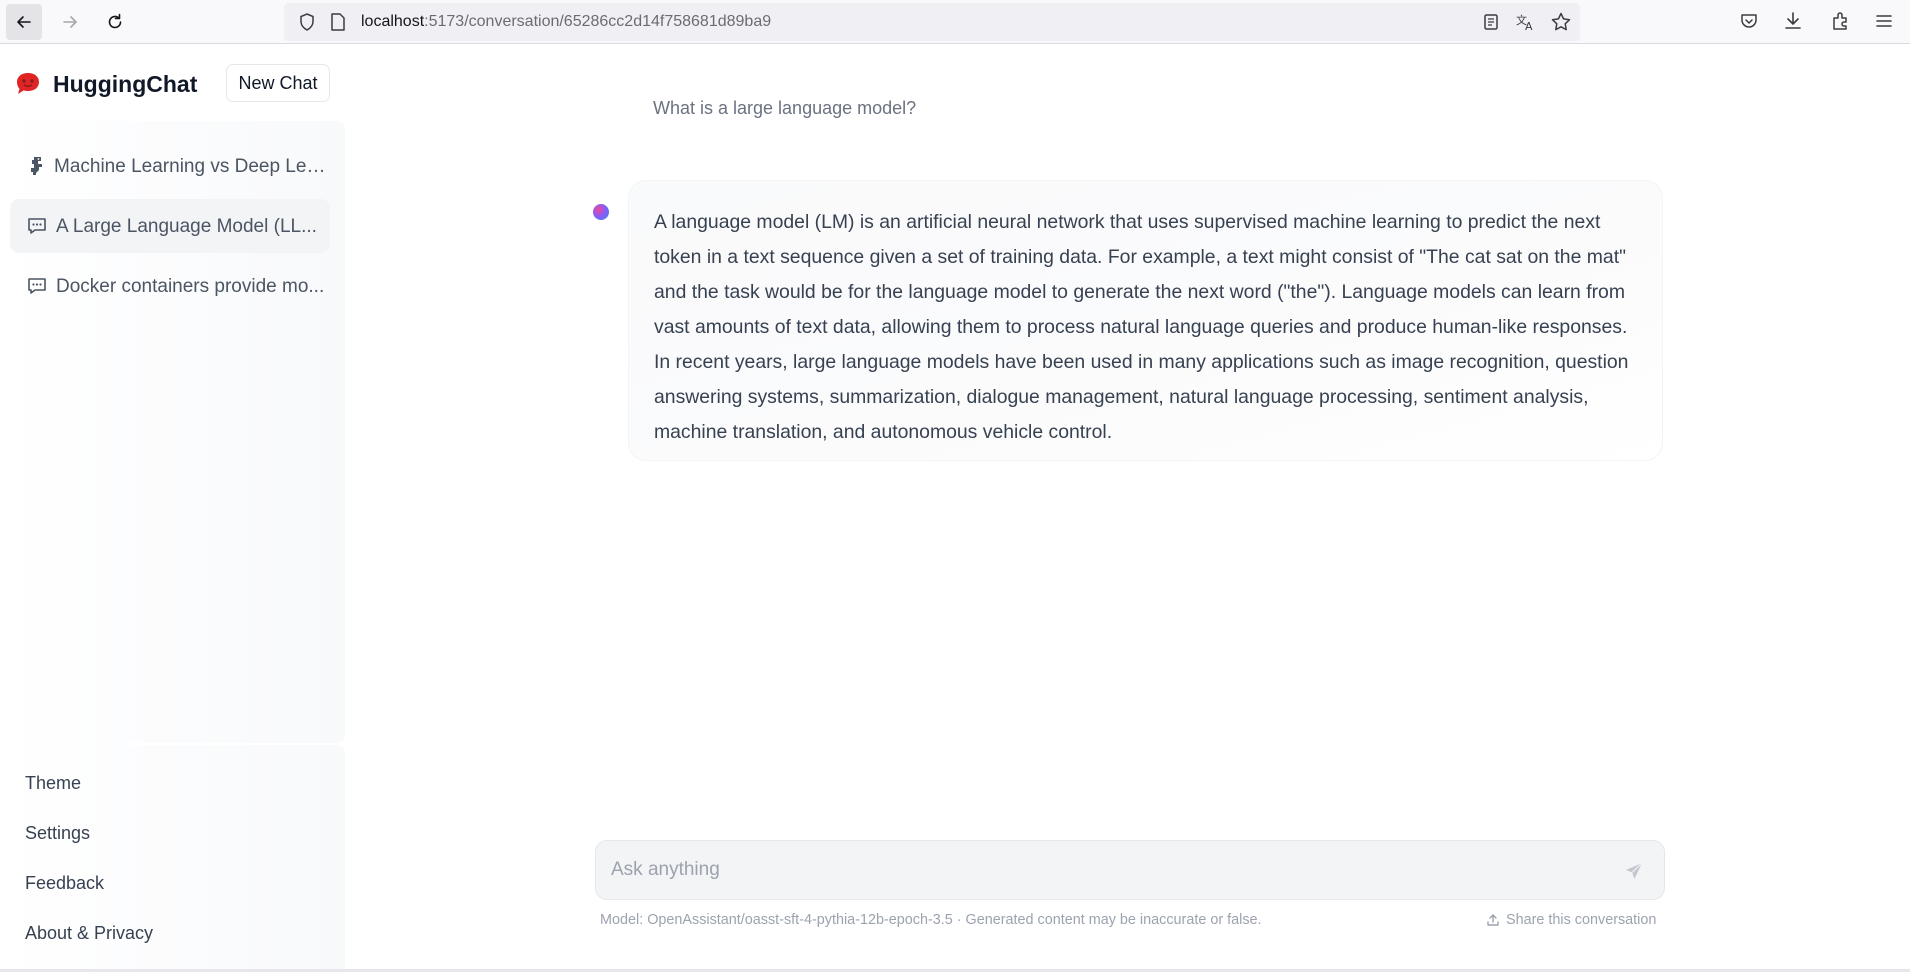  I want to click on chat-input-box, so click(1130, 870).